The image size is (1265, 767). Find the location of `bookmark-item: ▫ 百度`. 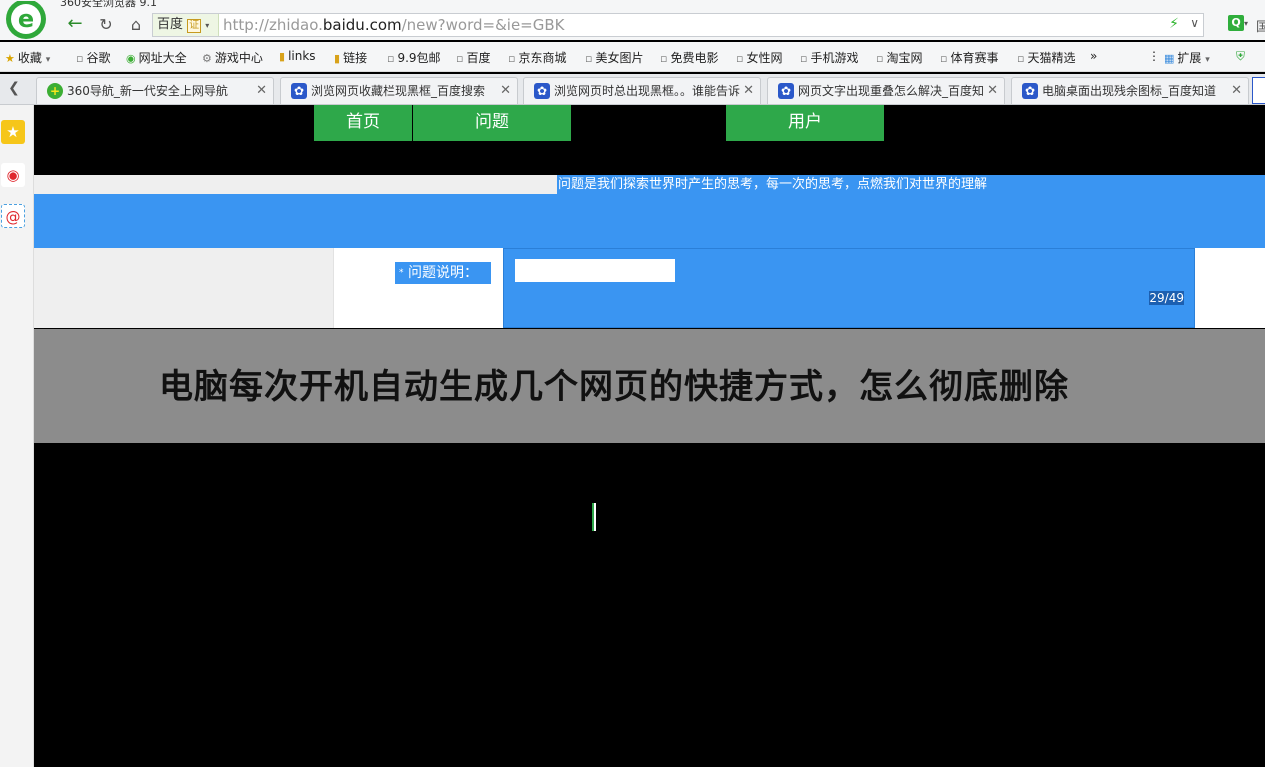

bookmark-item: ▫ 百度 is located at coordinates (473, 57).